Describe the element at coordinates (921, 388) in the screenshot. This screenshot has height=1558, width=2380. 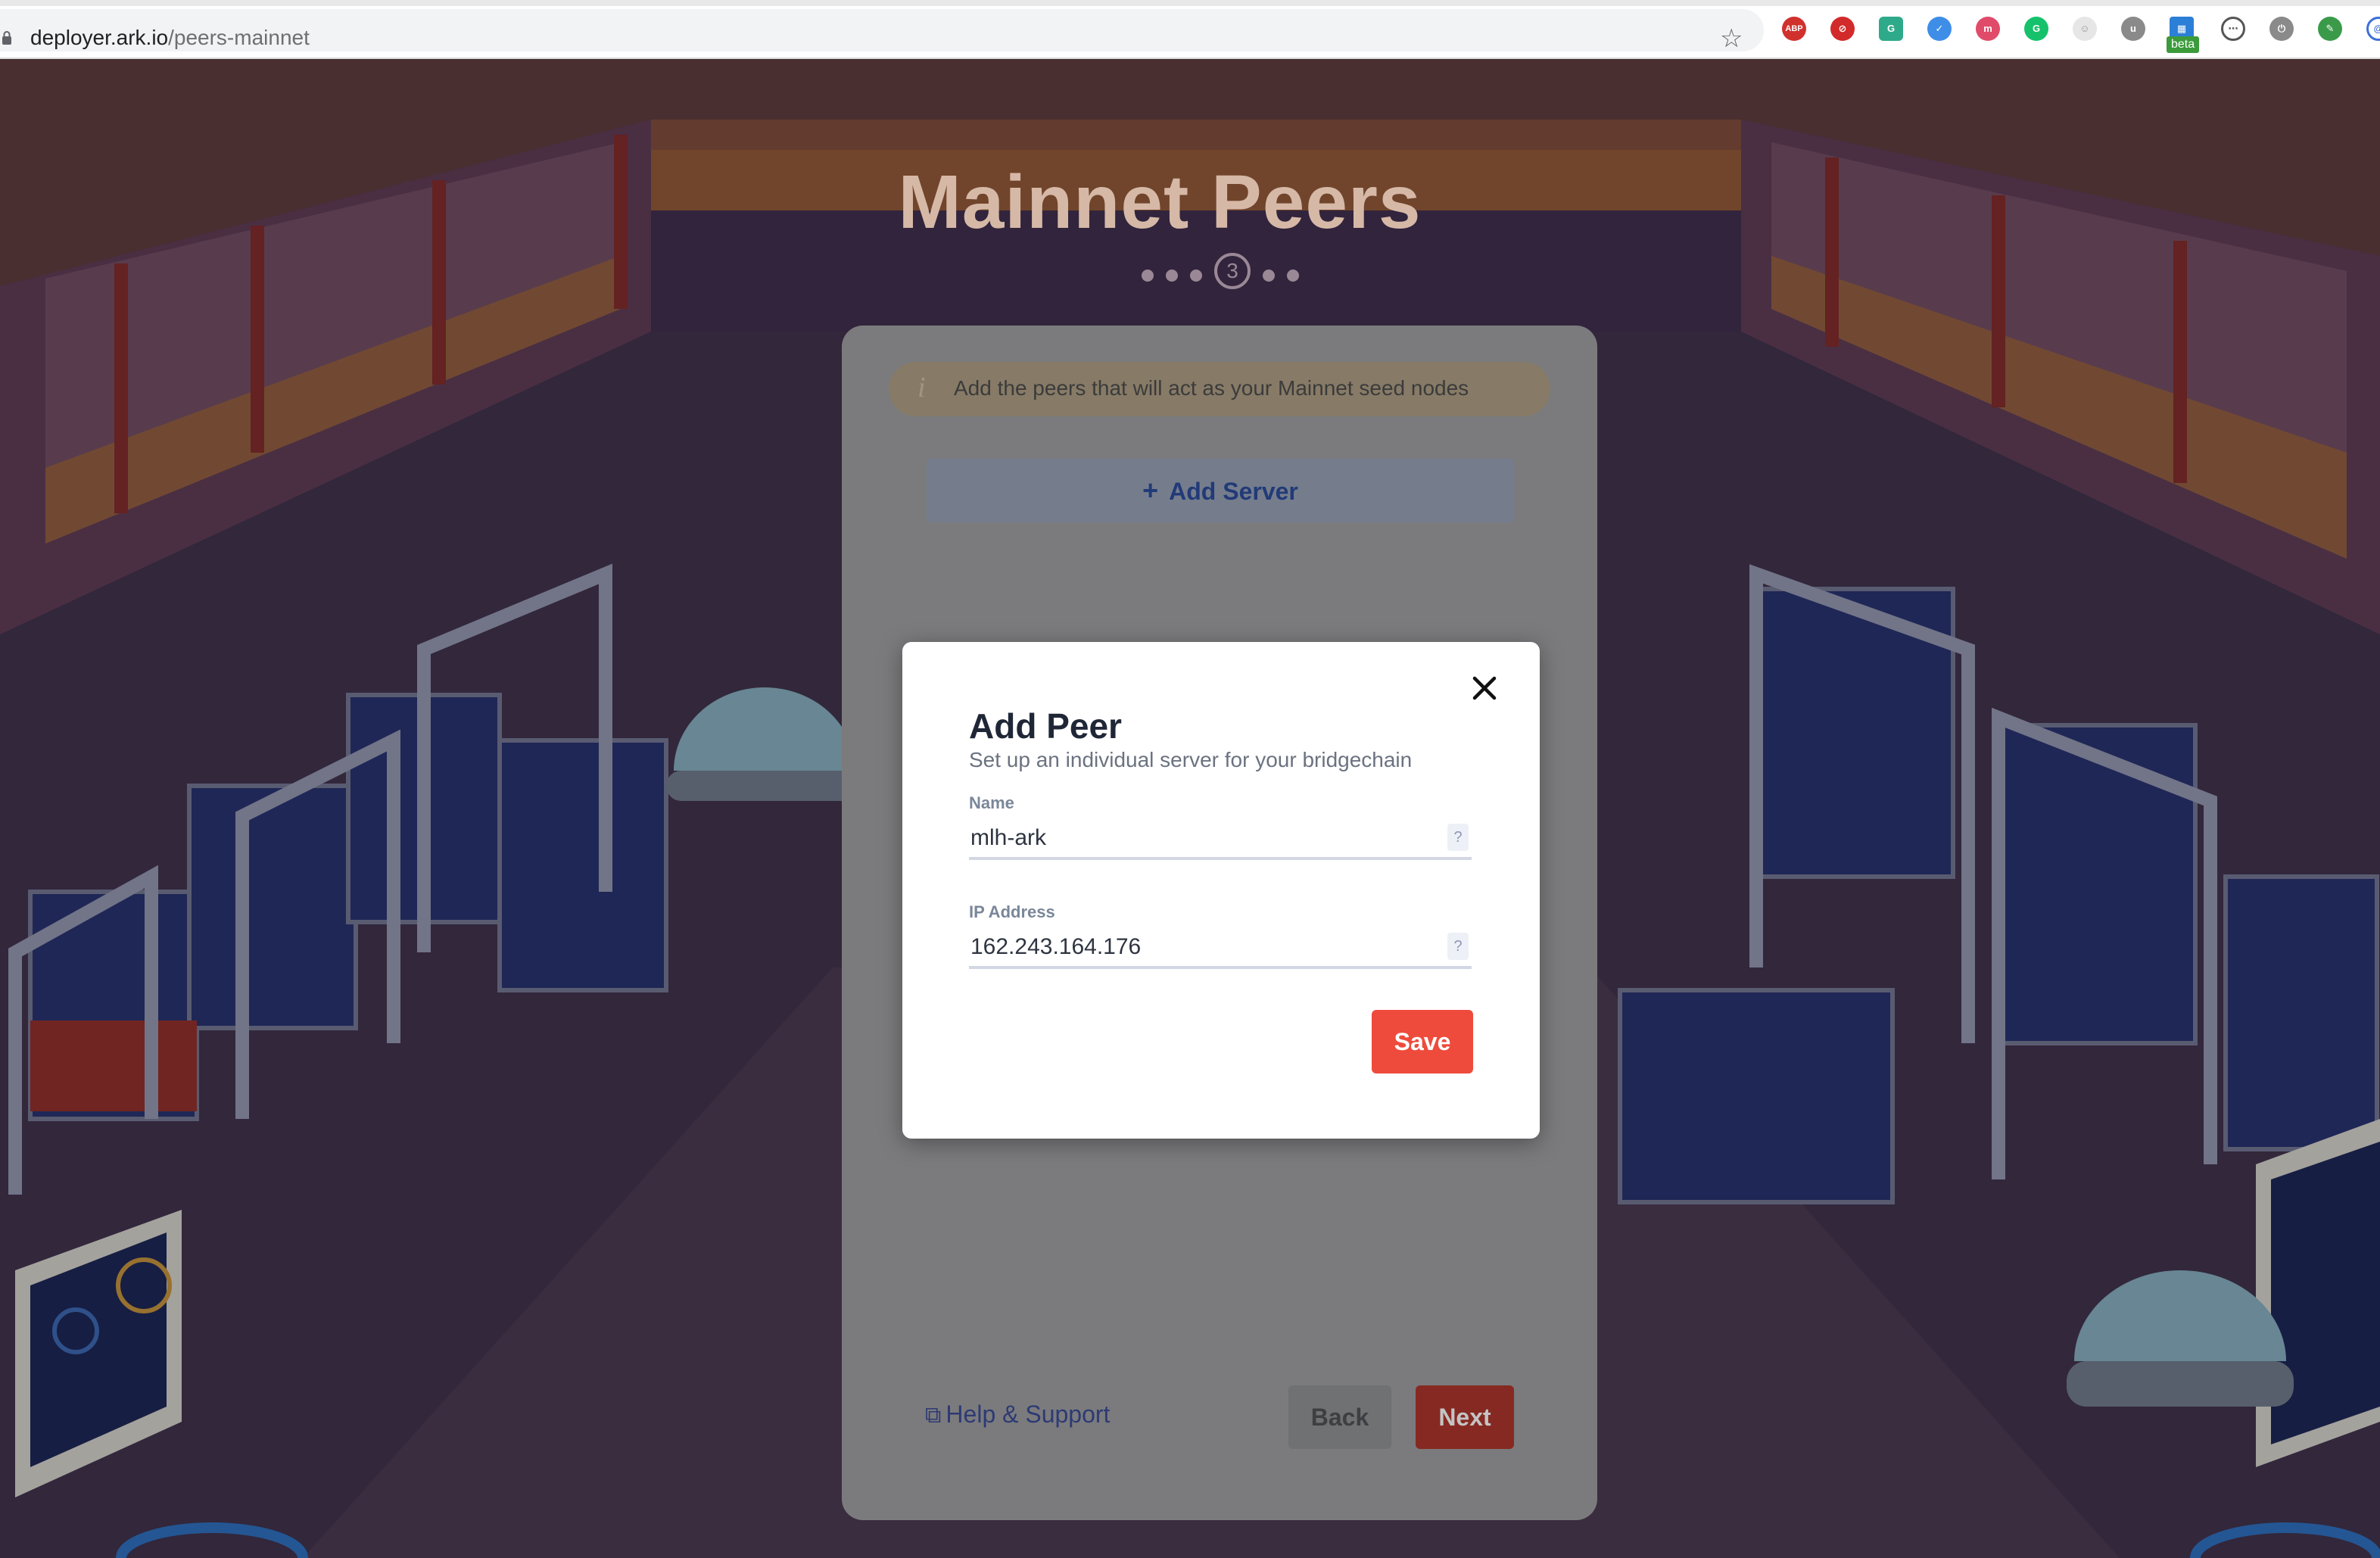
I see `info-icon: i` at that location.